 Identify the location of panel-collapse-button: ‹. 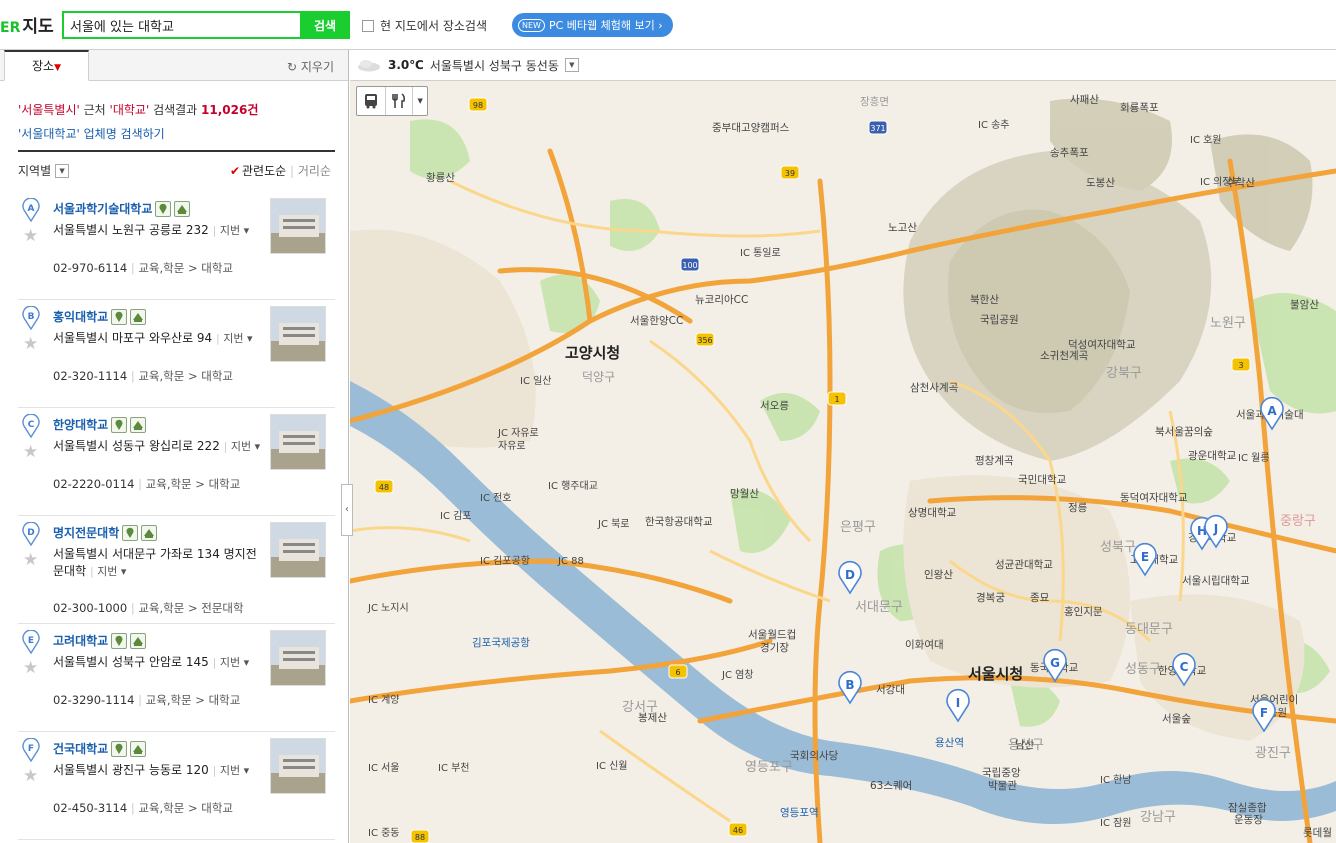
(347, 510).